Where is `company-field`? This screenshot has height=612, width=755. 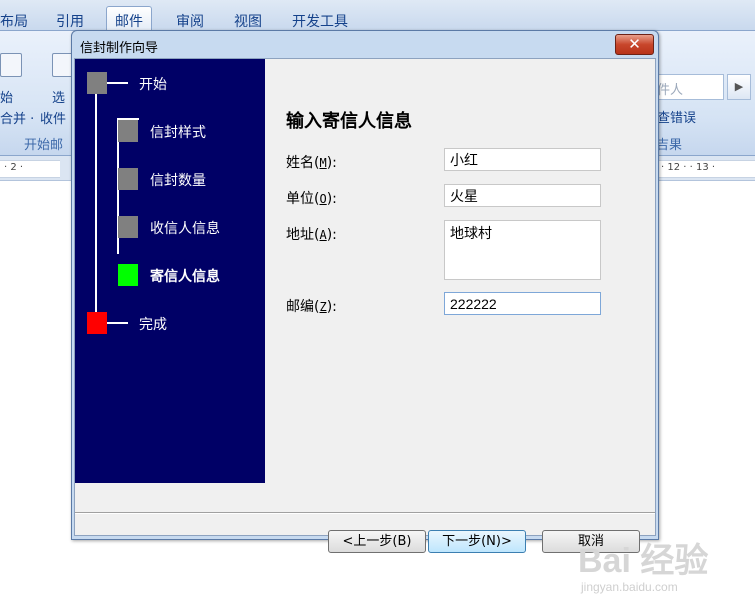
company-field is located at coordinates (522, 195).